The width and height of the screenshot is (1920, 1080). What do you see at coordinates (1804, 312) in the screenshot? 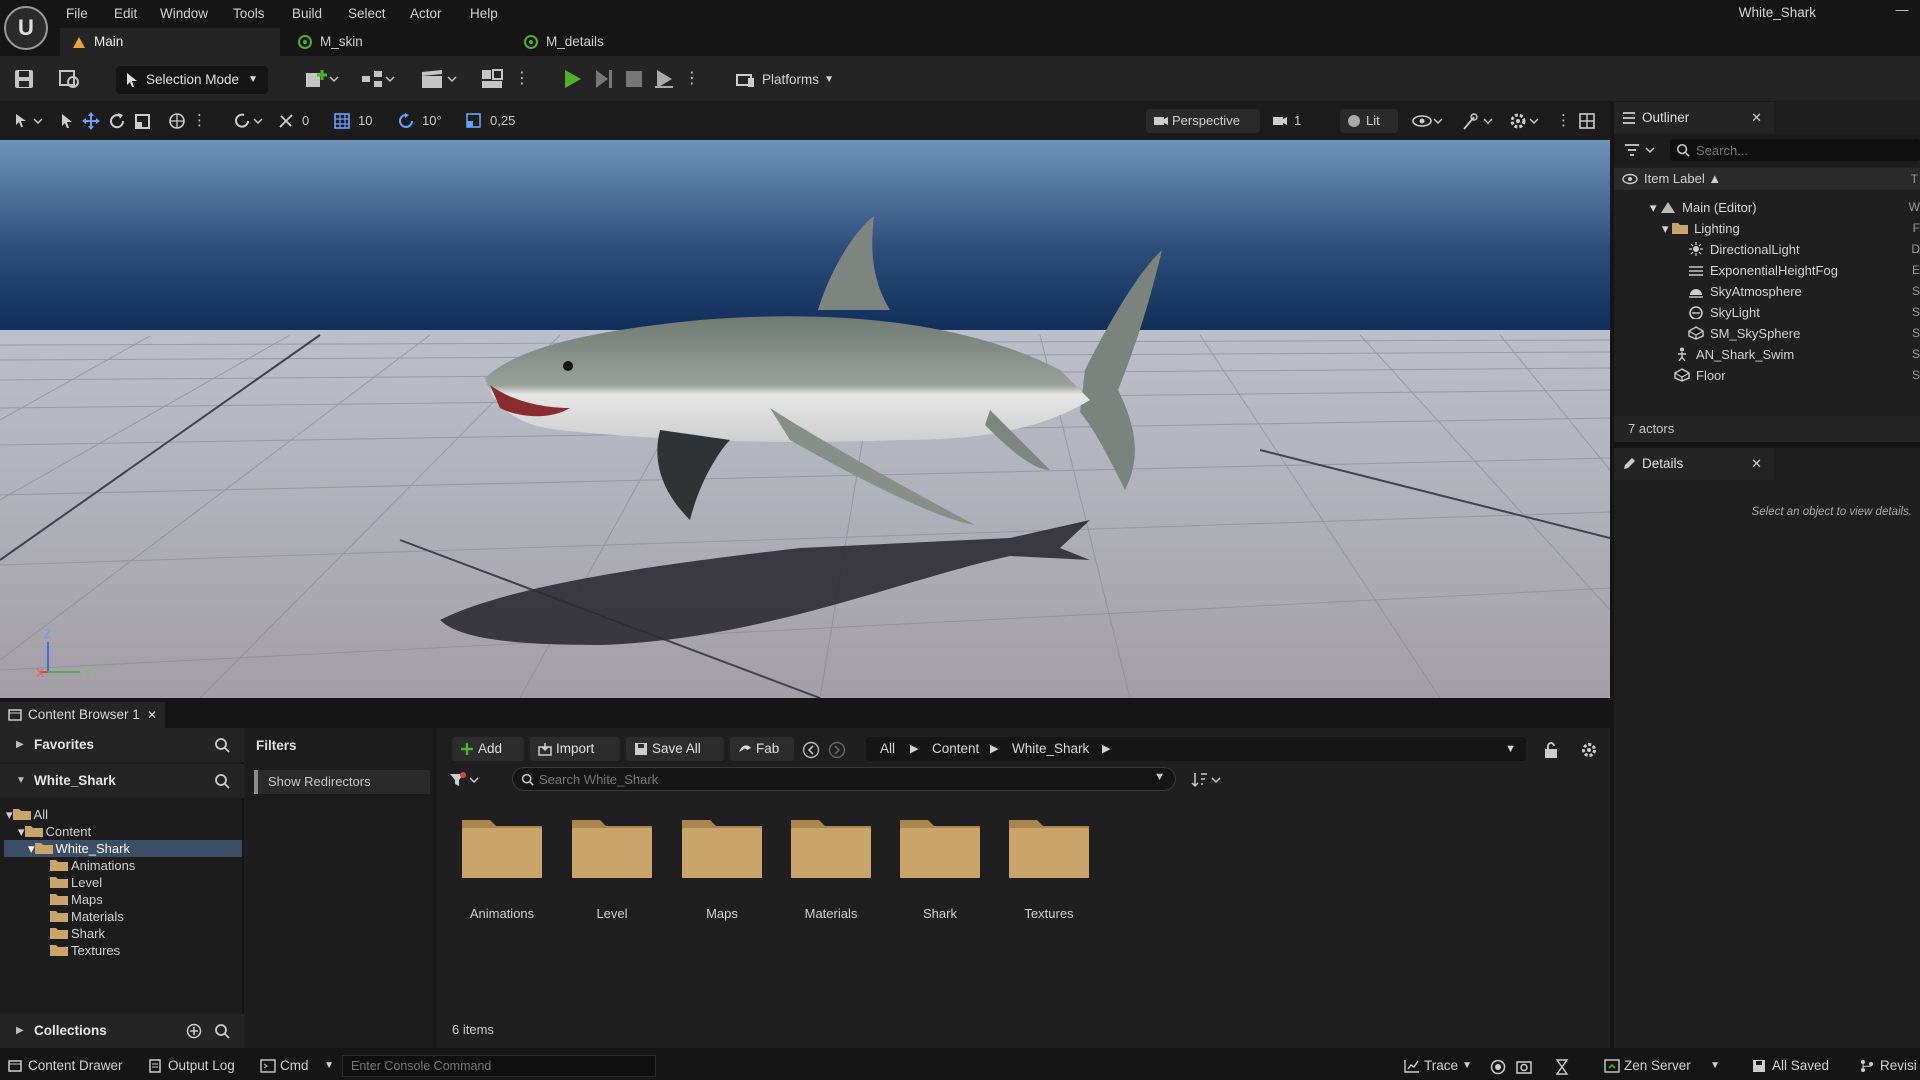
I see `outliner-row-sky-light: SkyLight S` at bounding box center [1804, 312].